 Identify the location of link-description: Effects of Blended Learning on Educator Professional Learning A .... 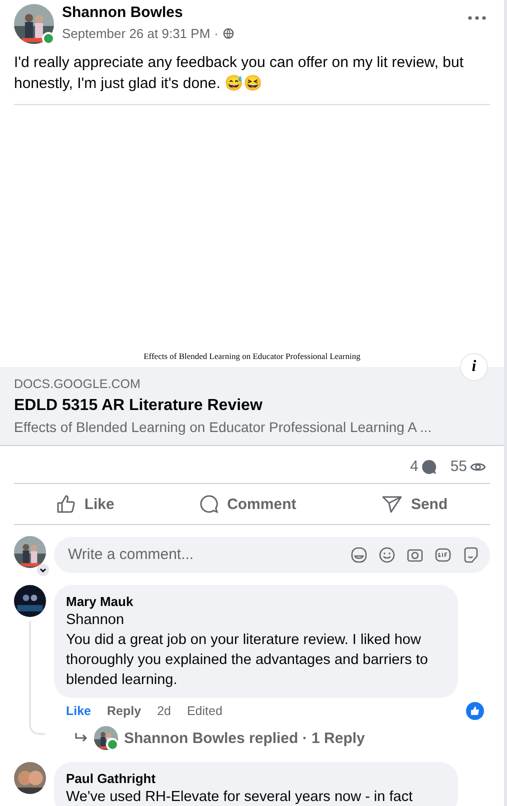
(223, 427).